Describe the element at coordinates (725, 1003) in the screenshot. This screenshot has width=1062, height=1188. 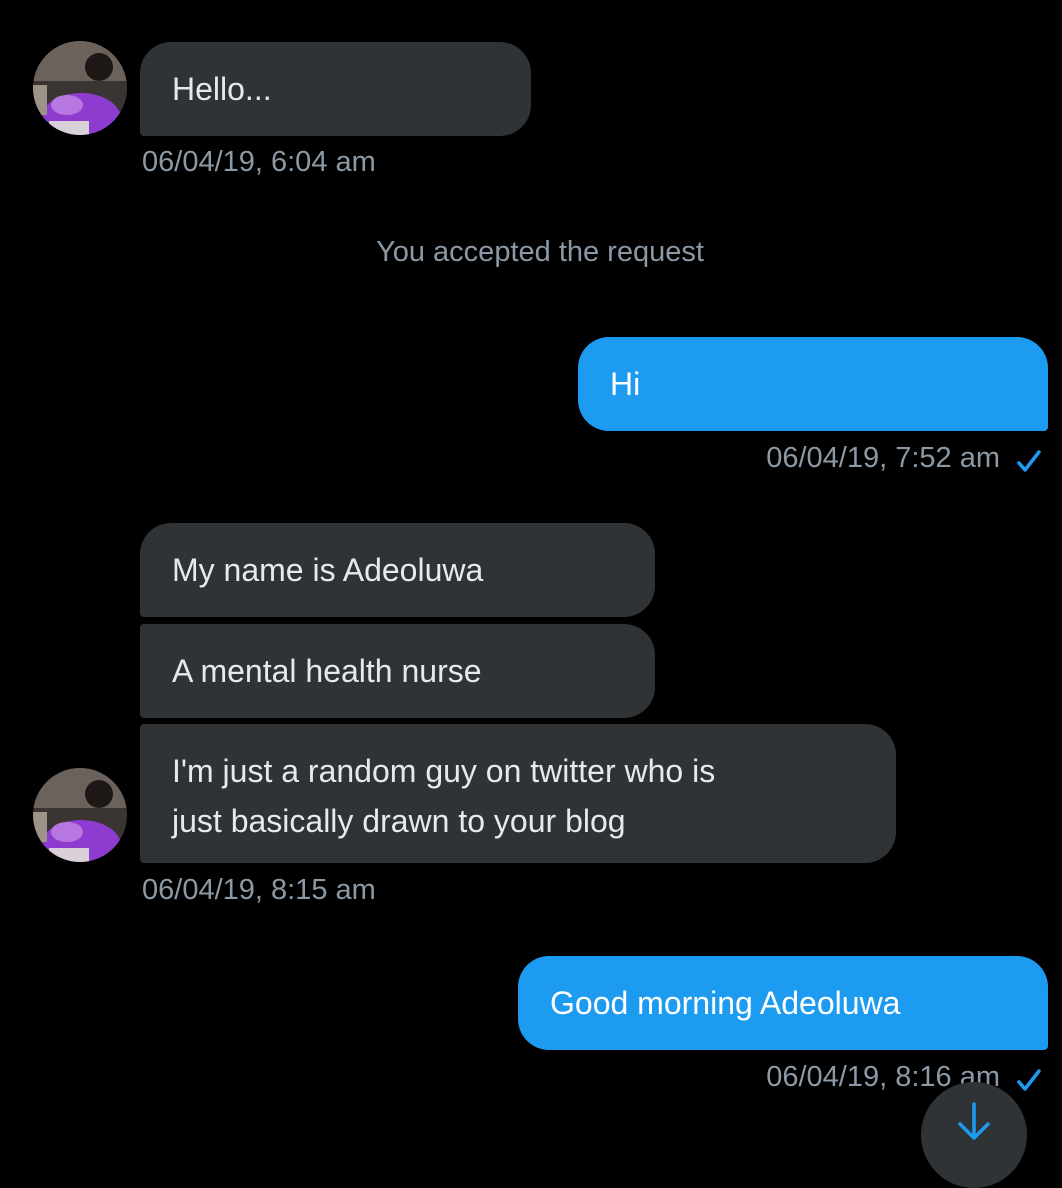
I see `message-text: Good morning Adeoluwa` at that location.